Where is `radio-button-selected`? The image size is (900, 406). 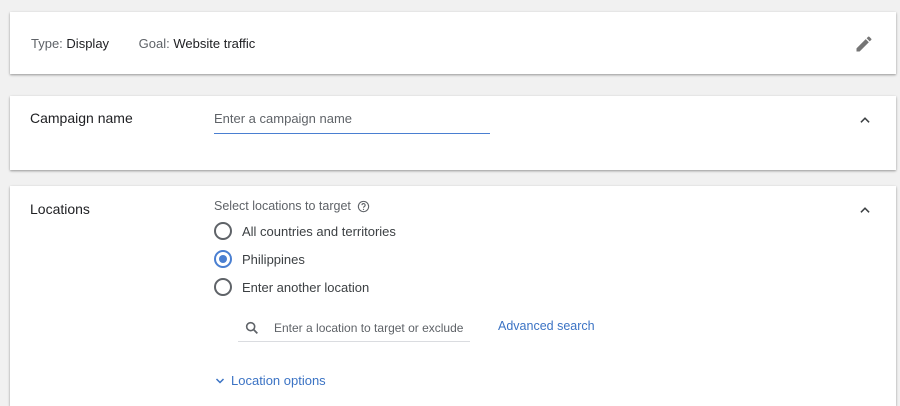 radio-button-selected is located at coordinates (223, 259).